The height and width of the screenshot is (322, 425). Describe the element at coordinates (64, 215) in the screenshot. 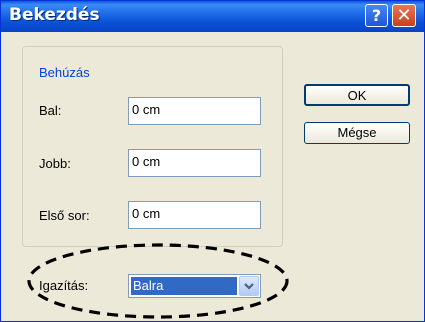

I see `first-line-indent-label: Első sor:` at that location.